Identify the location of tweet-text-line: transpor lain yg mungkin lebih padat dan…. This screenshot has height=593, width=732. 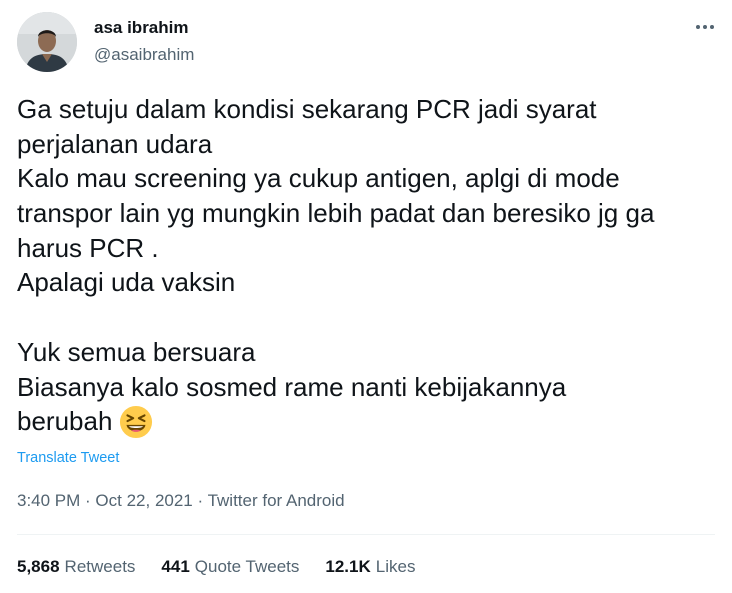
(336, 213).